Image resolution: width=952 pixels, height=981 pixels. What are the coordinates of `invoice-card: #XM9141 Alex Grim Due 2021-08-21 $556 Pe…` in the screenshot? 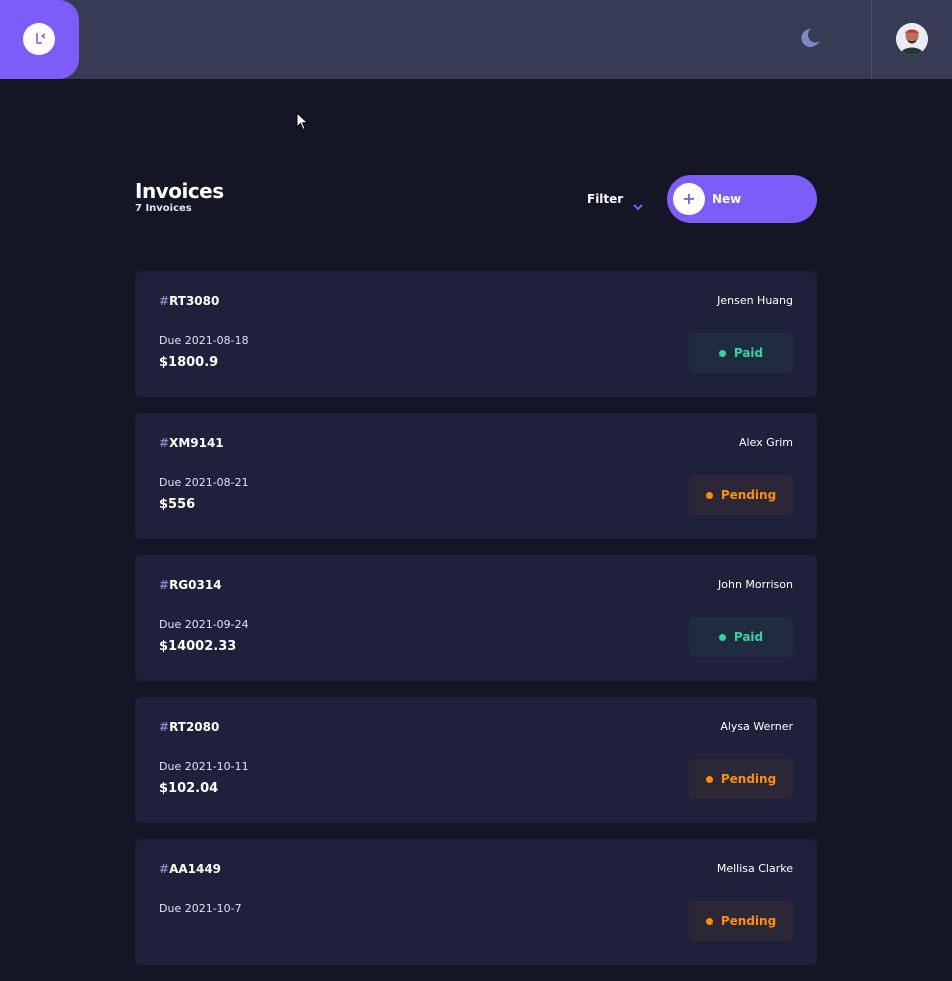 It's located at (476, 476).